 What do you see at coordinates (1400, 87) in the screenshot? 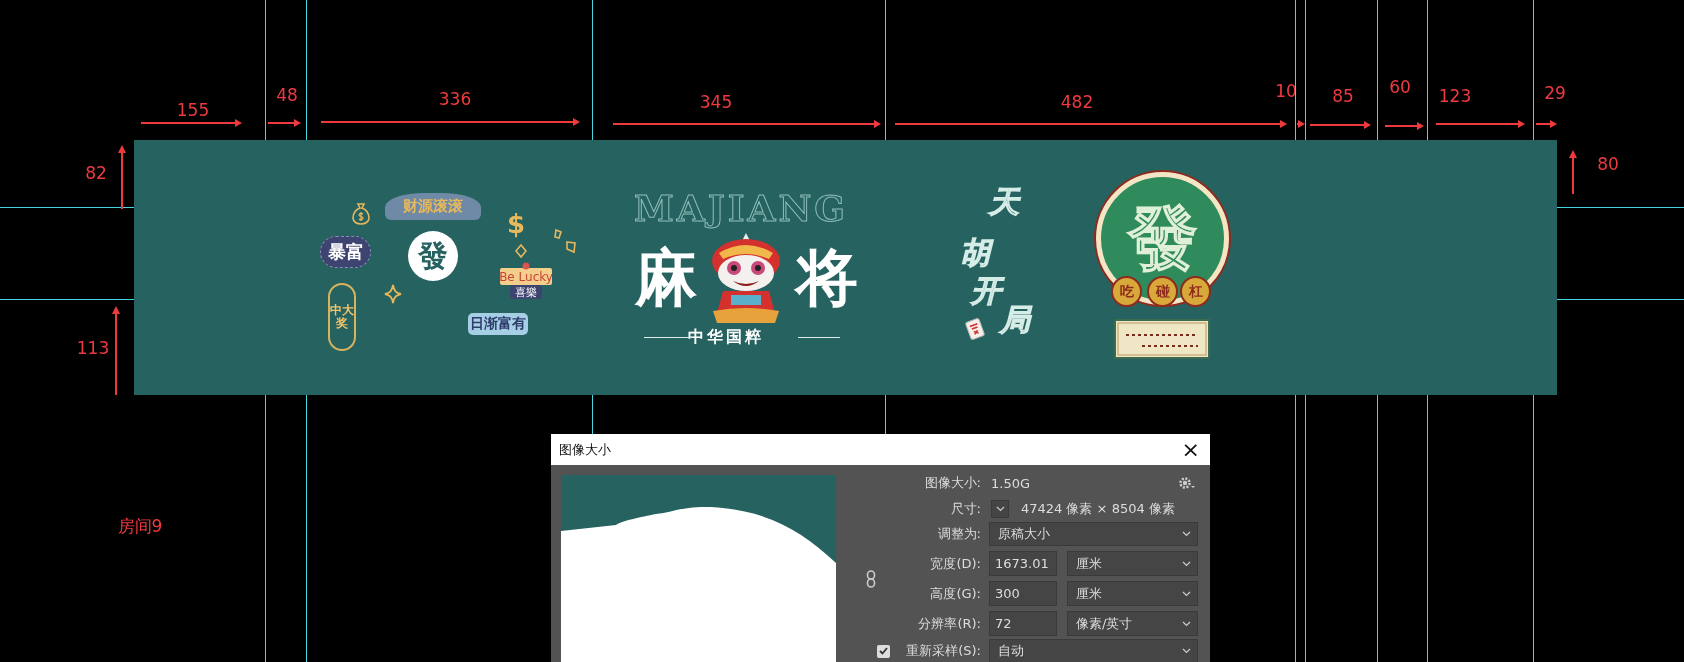
I see `dimension-label: 60` at bounding box center [1400, 87].